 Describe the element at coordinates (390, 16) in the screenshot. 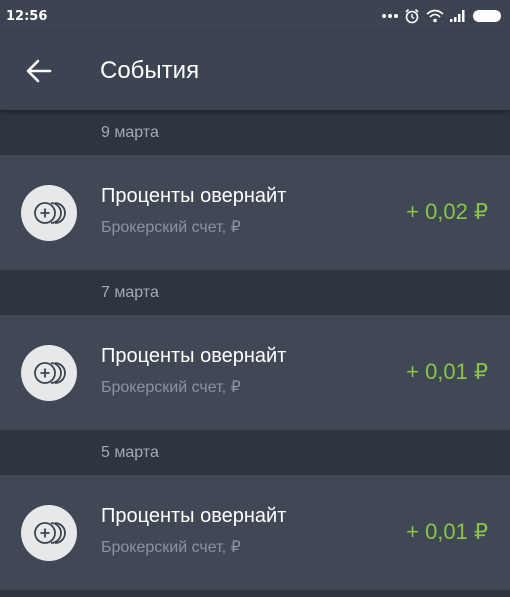

I see `more-dots-icon` at that location.